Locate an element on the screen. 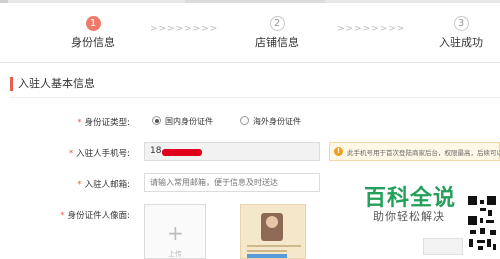 The image size is (500, 259). side-card is located at coordinates (443, 246).